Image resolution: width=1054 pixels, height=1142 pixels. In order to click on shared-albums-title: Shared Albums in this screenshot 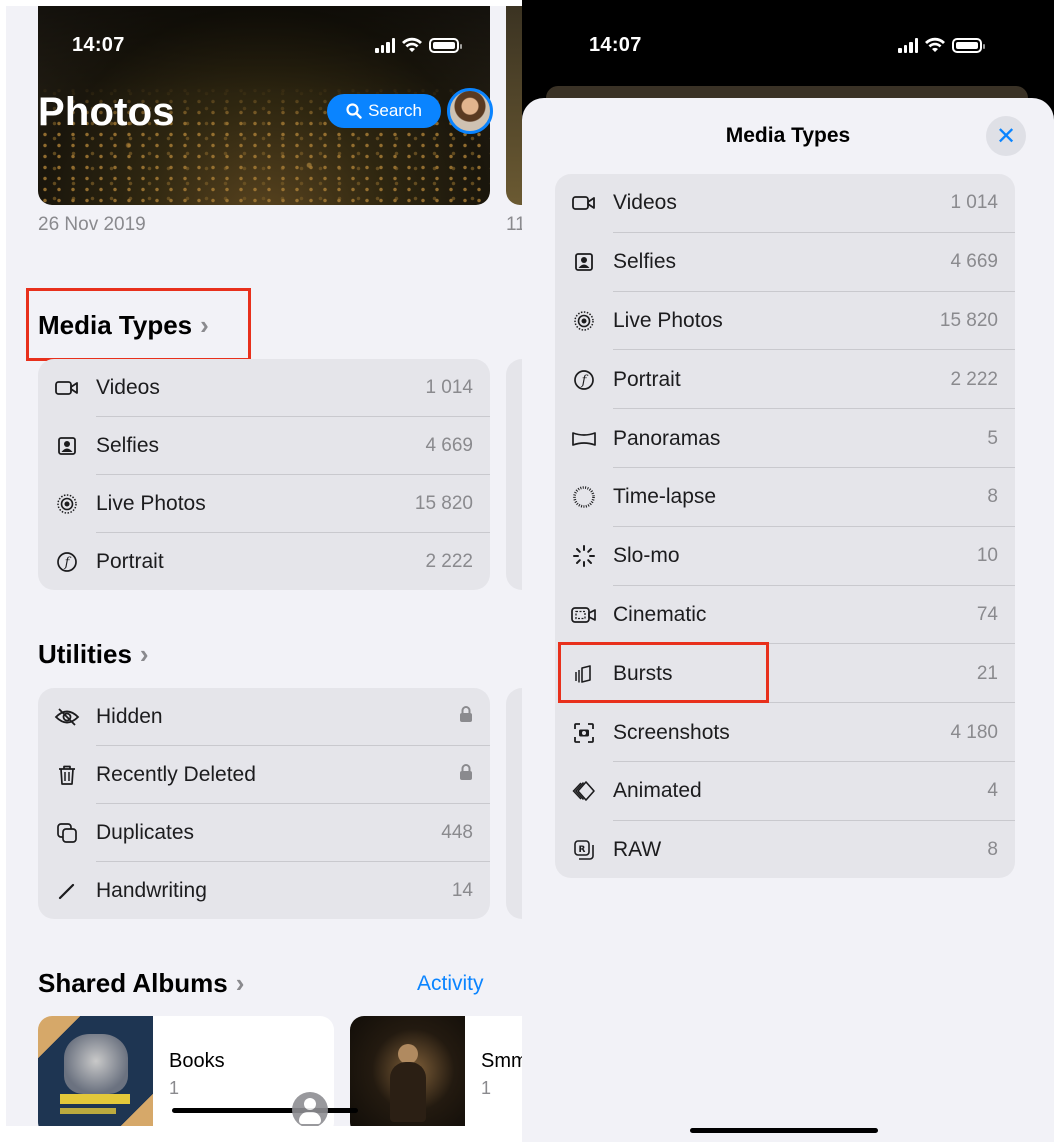, I will do `click(133, 983)`.